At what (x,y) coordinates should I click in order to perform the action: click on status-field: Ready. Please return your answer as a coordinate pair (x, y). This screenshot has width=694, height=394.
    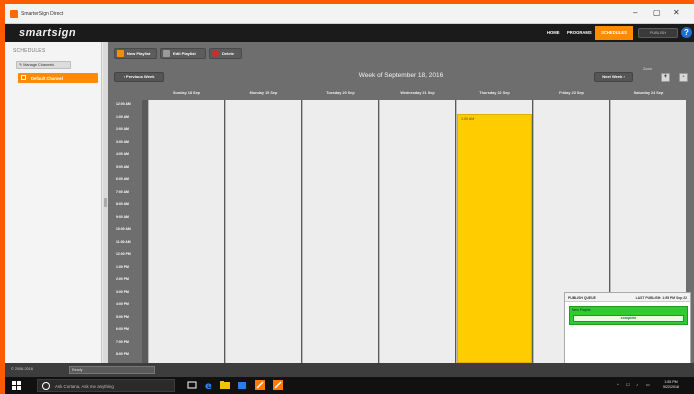
    Looking at the image, I should click on (112, 370).